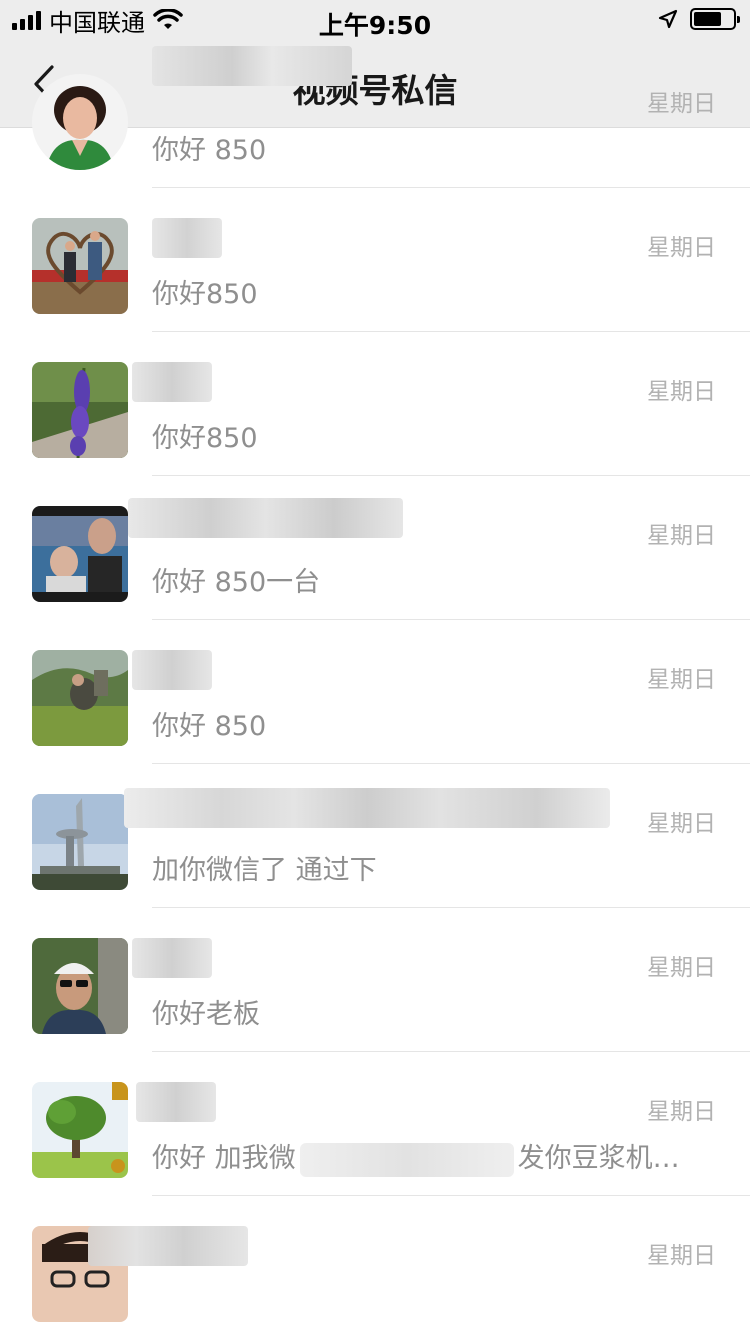 This screenshot has height=1334, width=750. What do you see at coordinates (375, 548) in the screenshot?
I see `conversation-row: 星期日 你好 850一台` at bounding box center [375, 548].